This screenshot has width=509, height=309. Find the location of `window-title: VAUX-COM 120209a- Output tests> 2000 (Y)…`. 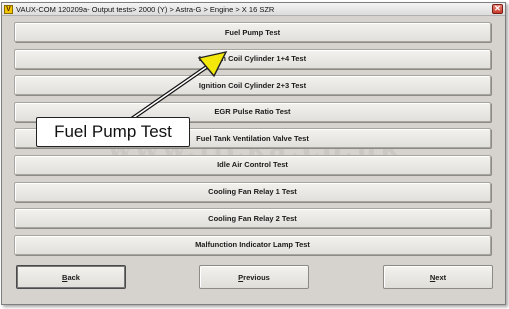

window-title: VAUX-COM 120209a- Output tests> 2000 (Y)… is located at coordinates (145, 9).